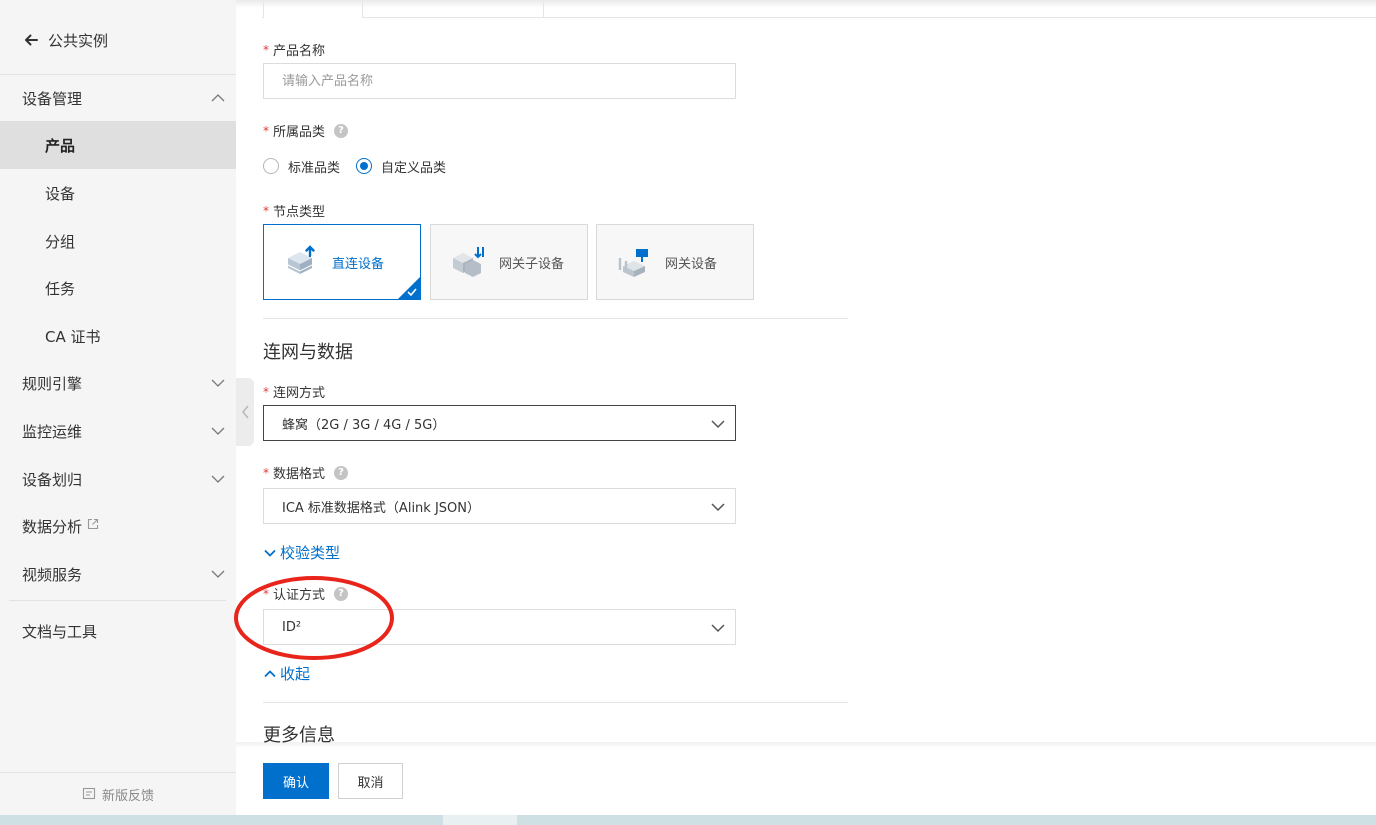 The width and height of the screenshot is (1376, 825). I want to click on node-type-label: 网关设备, so click(691, 264).